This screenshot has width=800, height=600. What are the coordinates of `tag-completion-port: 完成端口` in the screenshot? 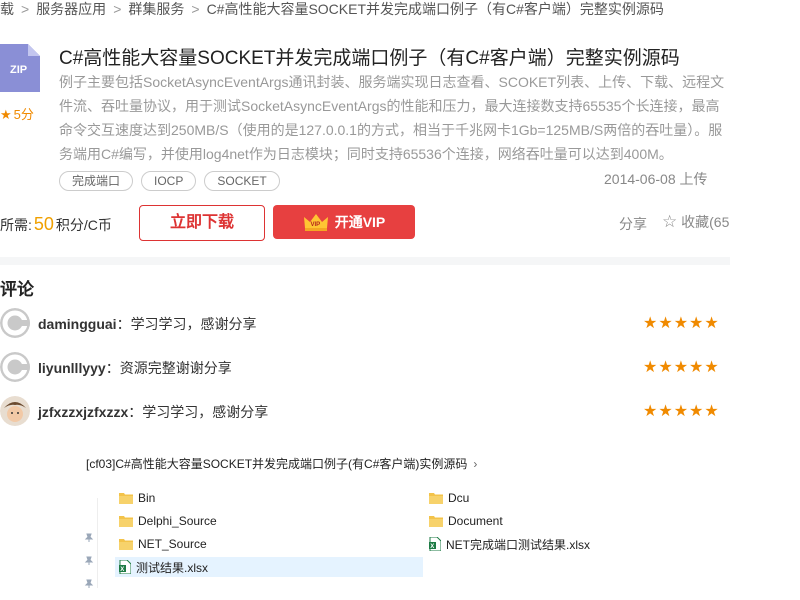 It's located at (96, 181).